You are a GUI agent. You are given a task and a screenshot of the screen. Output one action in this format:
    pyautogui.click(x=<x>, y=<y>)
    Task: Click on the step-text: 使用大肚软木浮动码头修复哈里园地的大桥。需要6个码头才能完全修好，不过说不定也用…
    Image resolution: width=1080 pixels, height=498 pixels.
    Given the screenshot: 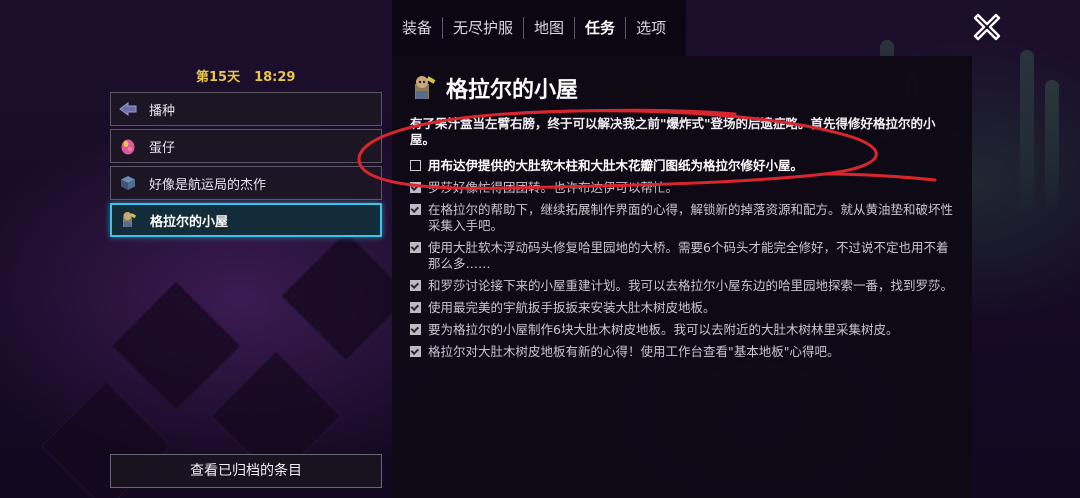 What is the action you would take?
    pyautogui.click(x=688, y=255)
    